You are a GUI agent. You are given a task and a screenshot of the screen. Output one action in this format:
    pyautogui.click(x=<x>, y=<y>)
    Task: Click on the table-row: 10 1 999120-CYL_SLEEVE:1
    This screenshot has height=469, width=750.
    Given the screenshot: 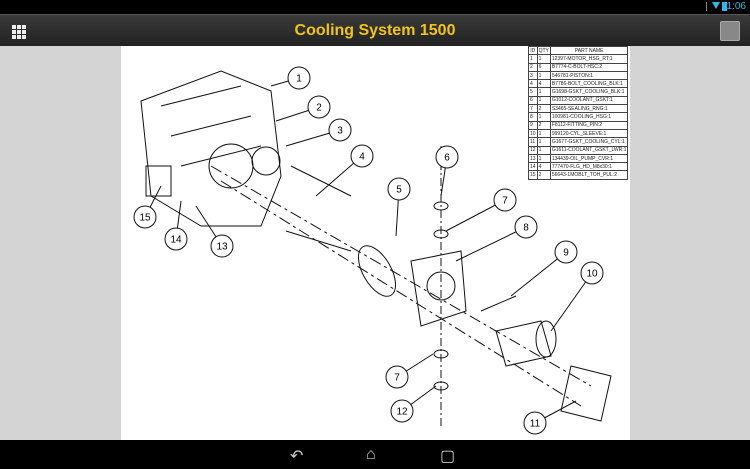 What is the action you would take?
    pyautogui.click(x=578, y=133)
    